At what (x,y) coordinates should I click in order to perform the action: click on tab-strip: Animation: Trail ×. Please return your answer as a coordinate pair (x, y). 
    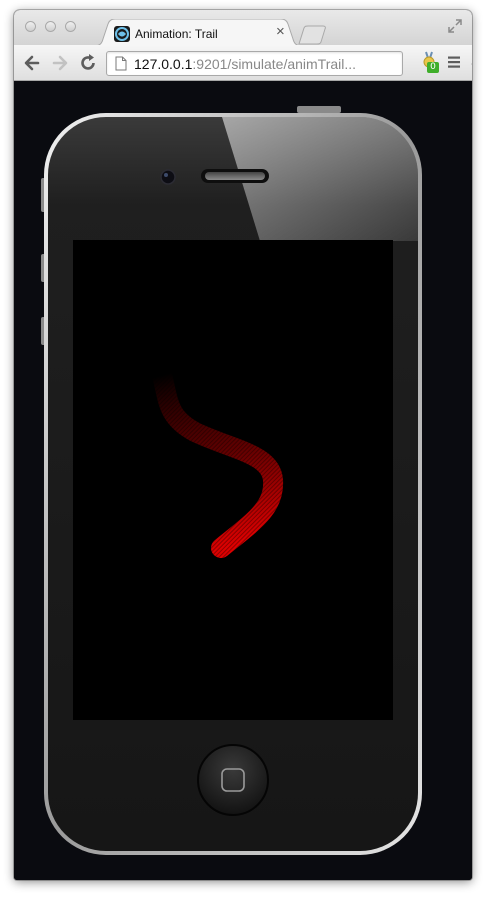
    Looking at the image, I should click on (243, 28).